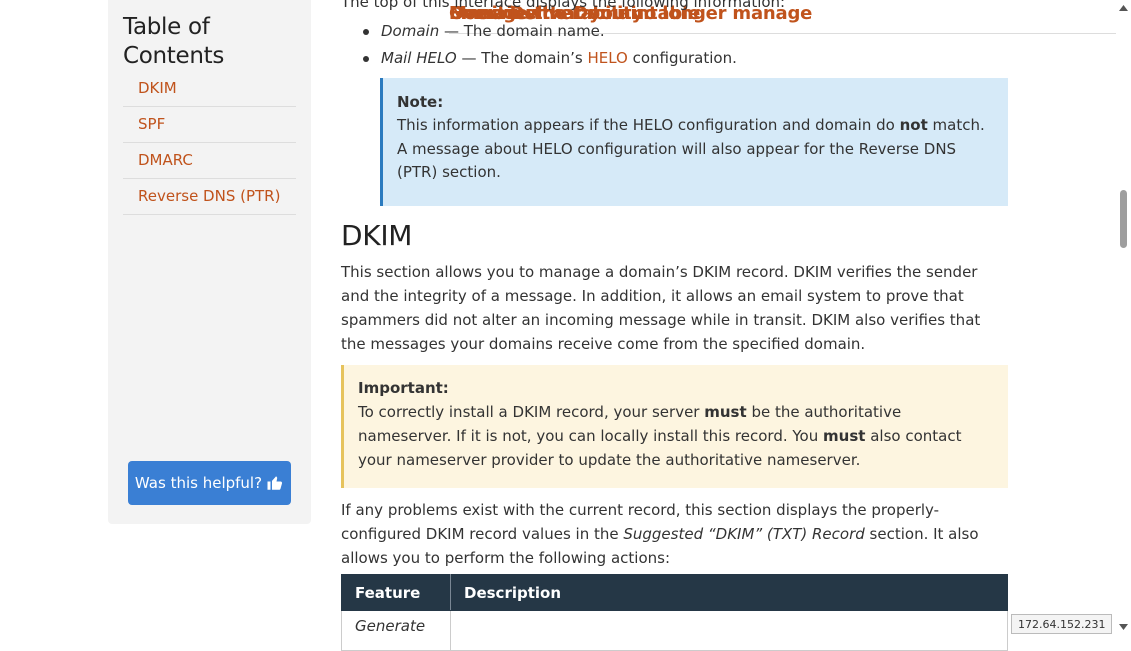  Describe the element at coordinates (420, 102) in the screenshot. I see `note-heading: Note:` at that location.